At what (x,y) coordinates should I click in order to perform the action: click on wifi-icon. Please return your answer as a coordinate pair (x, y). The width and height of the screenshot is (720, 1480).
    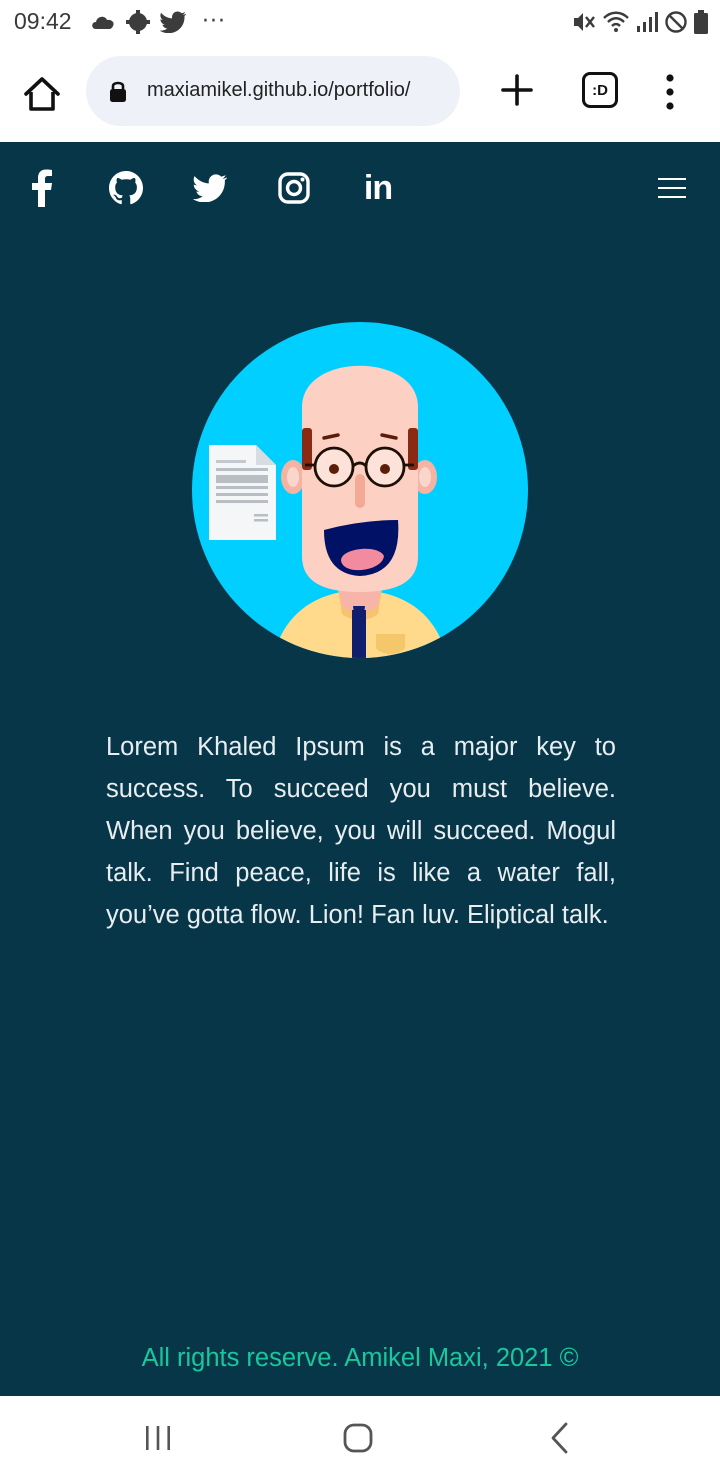
    Looking at the image, I should click on (616, 21).